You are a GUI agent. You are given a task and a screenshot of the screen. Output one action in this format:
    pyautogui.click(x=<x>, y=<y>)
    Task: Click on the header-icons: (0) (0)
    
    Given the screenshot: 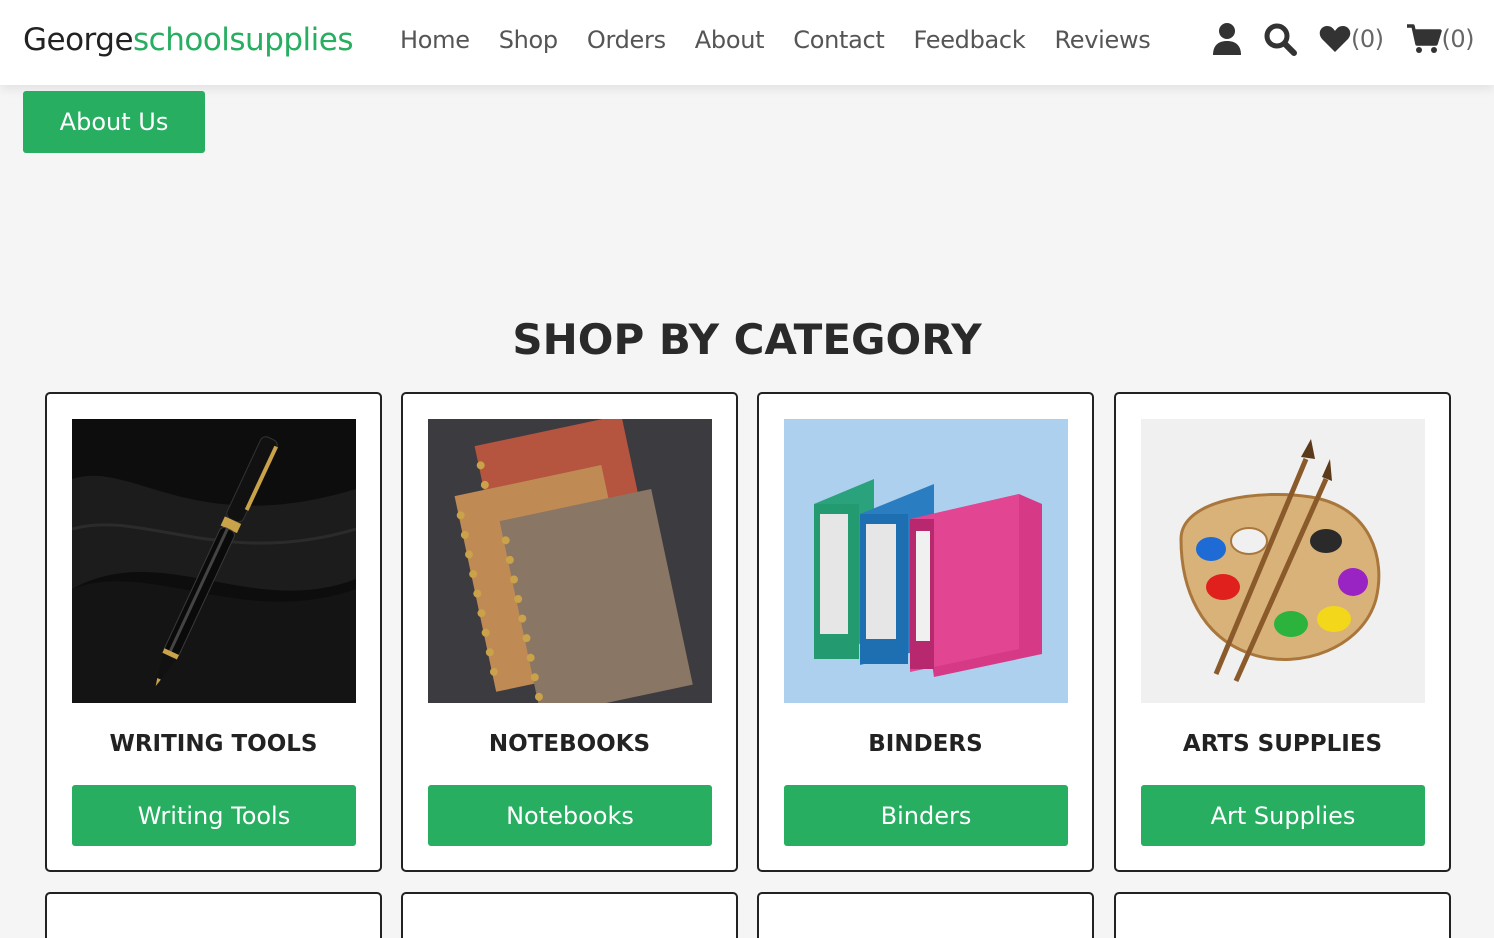 What is the action you would take?
    pyautogui.click(x=1332, y=39)
    